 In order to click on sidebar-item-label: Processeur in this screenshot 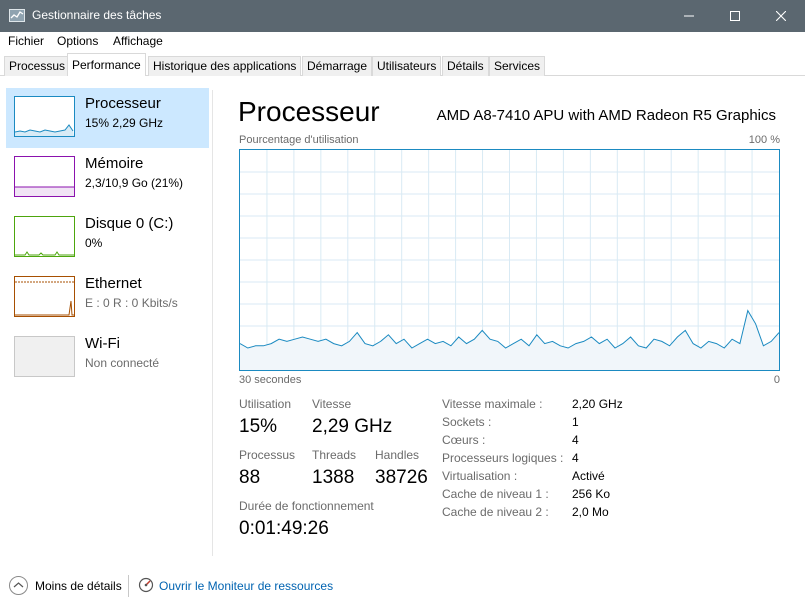, I will do `click(123, 103)`.